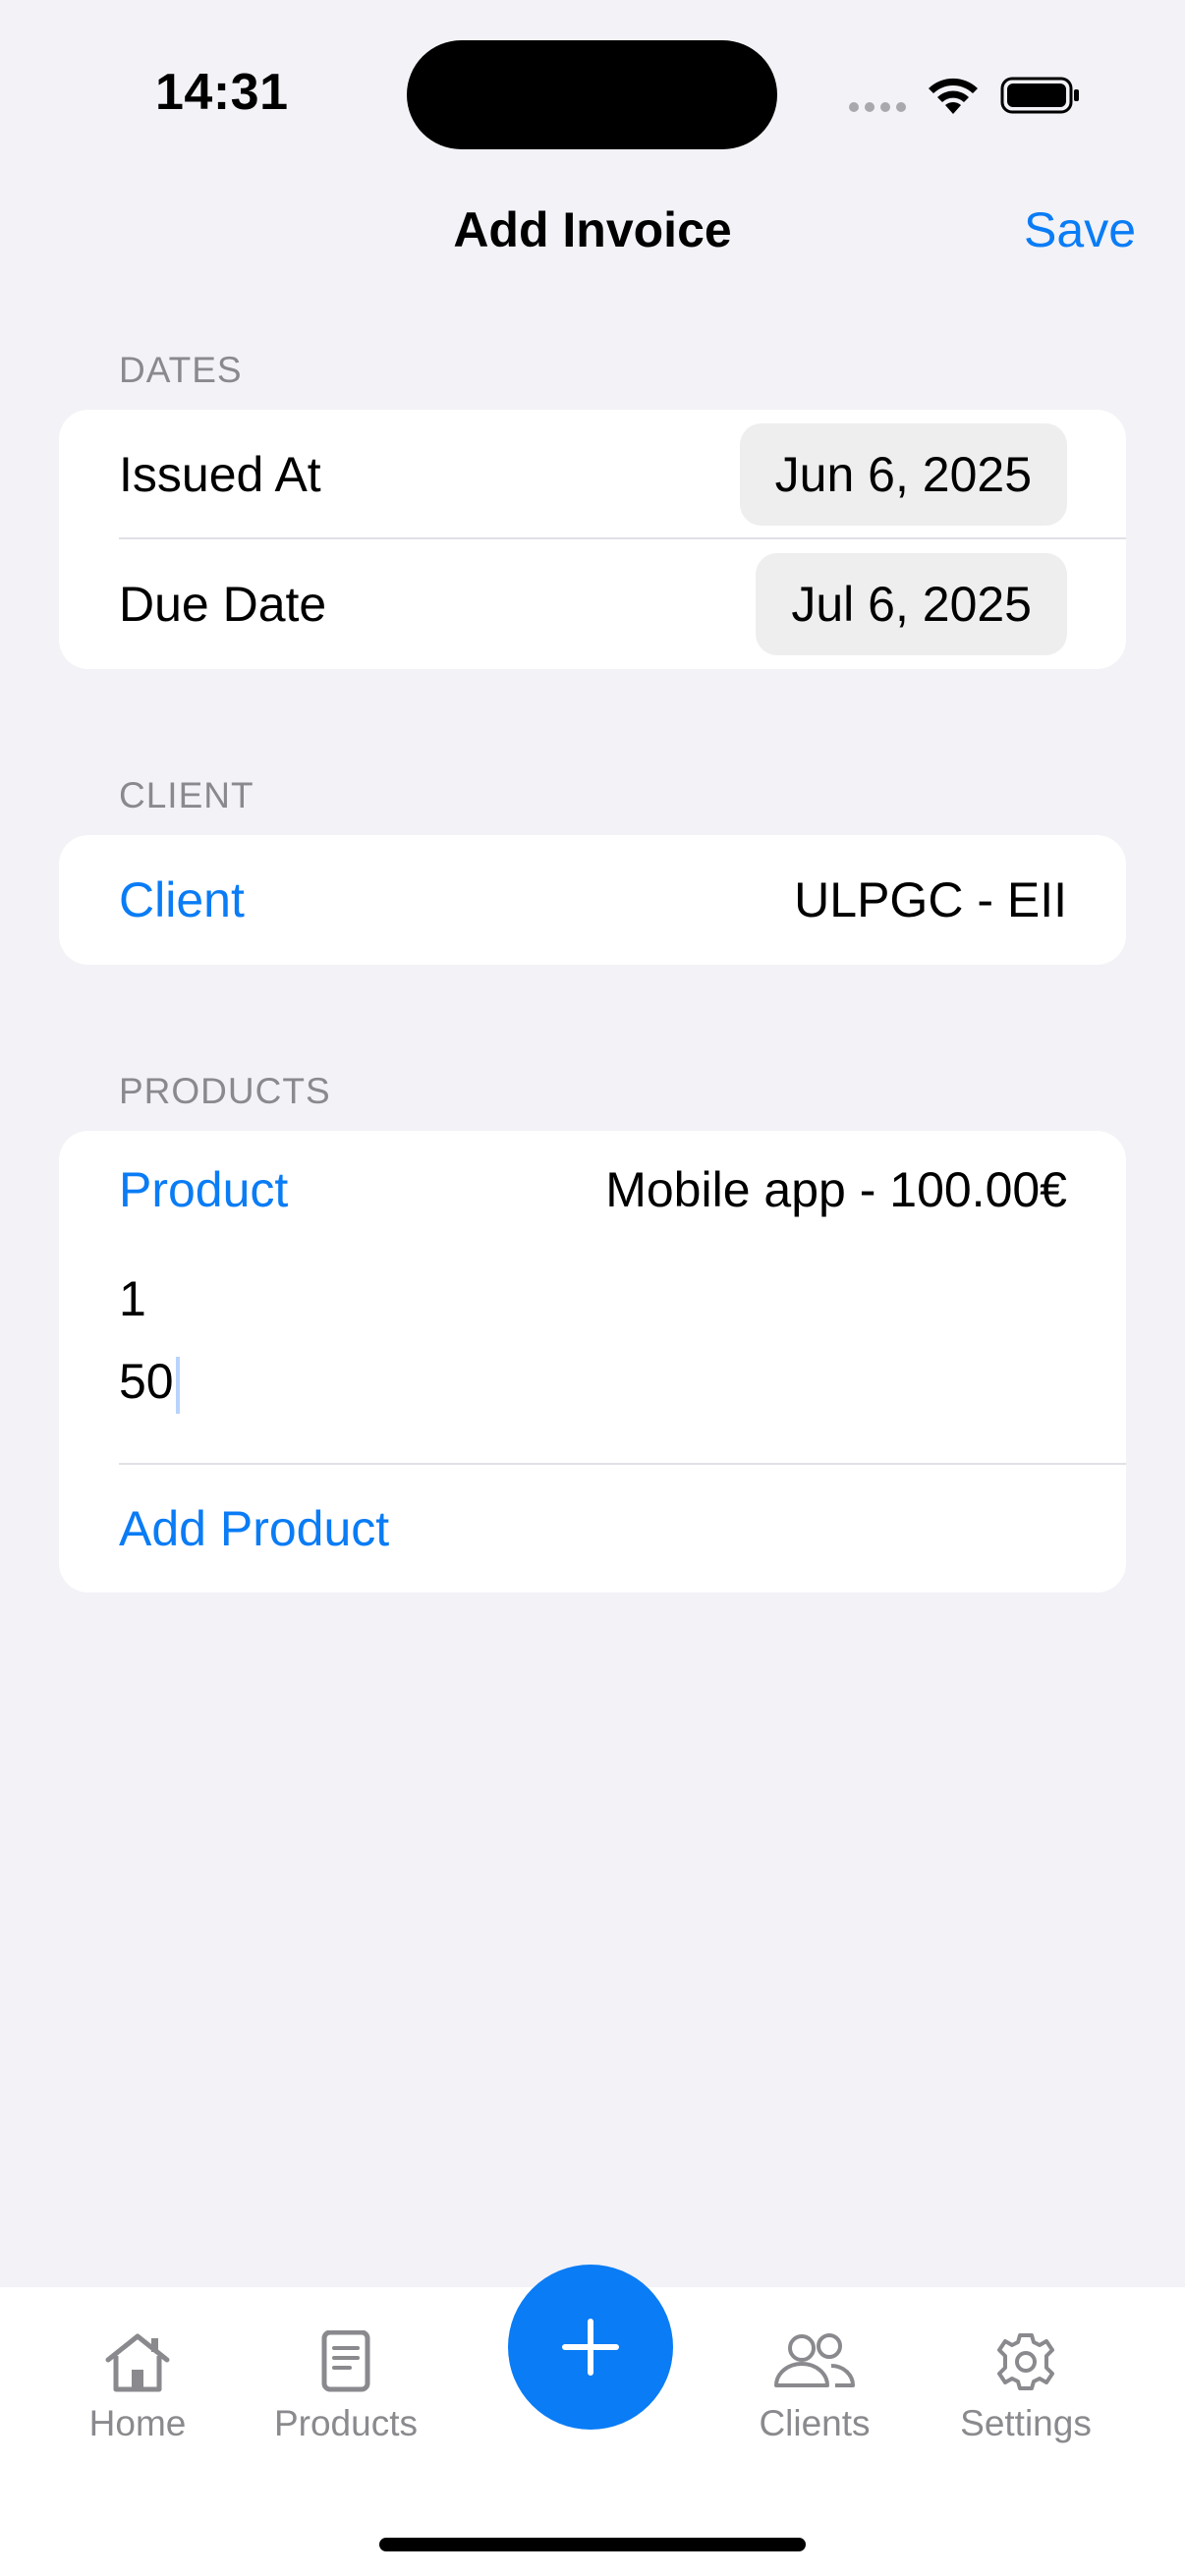 The height and width of the screenshot is (2576, 1185). What do you see at coordinates (815, 2423) in the screenshot?
I see `tab-clients-label: Clients` at bounding box center [815, 2423].